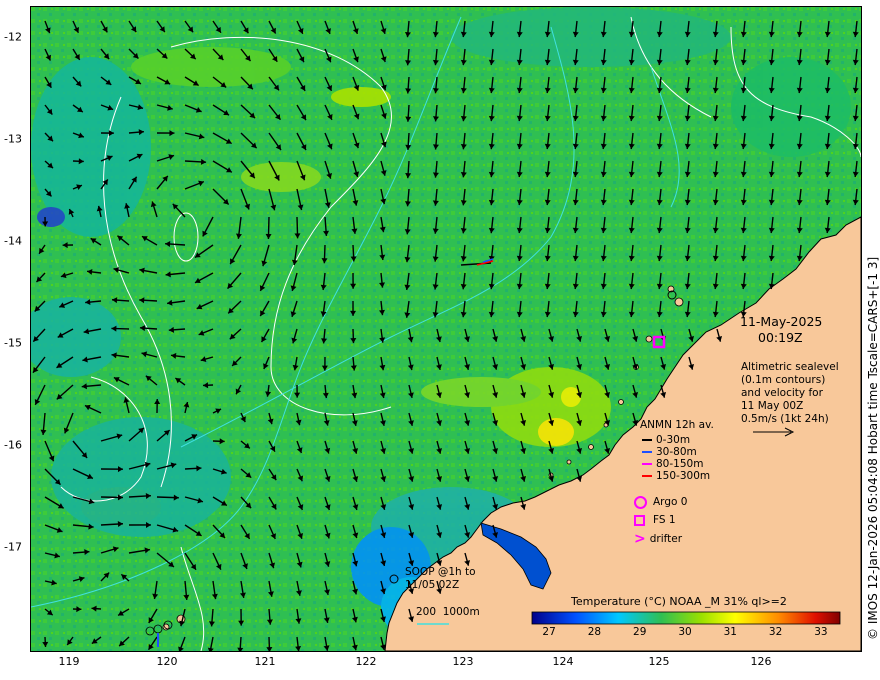  Describe the element at coordinates (594, 632) in the screenshot. I see `colorbar-tick-label: 28` at that location.